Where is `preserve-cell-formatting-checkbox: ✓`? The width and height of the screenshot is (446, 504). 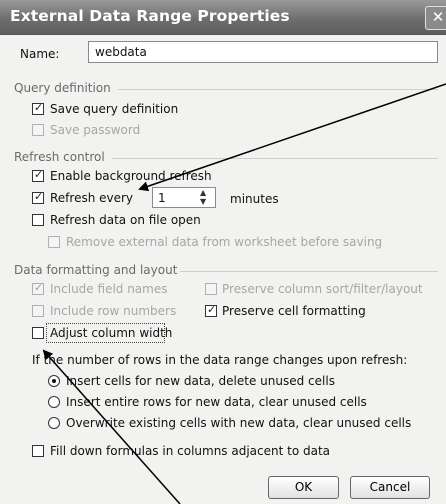
preserve-cell-formatting-checkbox: ✓ is located at coordinates (211, 310).